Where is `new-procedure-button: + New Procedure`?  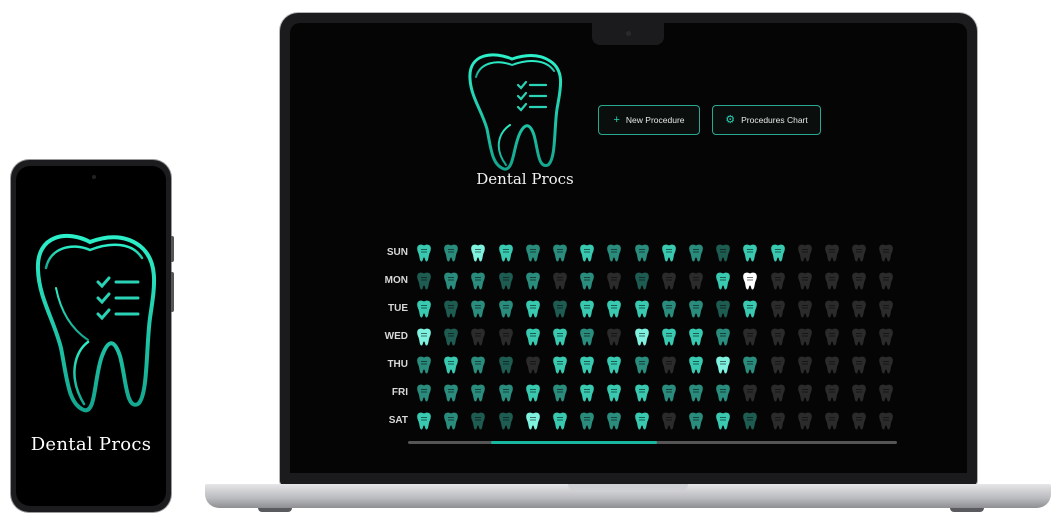
new-procedure-button: + New Procedure is located at coordinates (649, 120).